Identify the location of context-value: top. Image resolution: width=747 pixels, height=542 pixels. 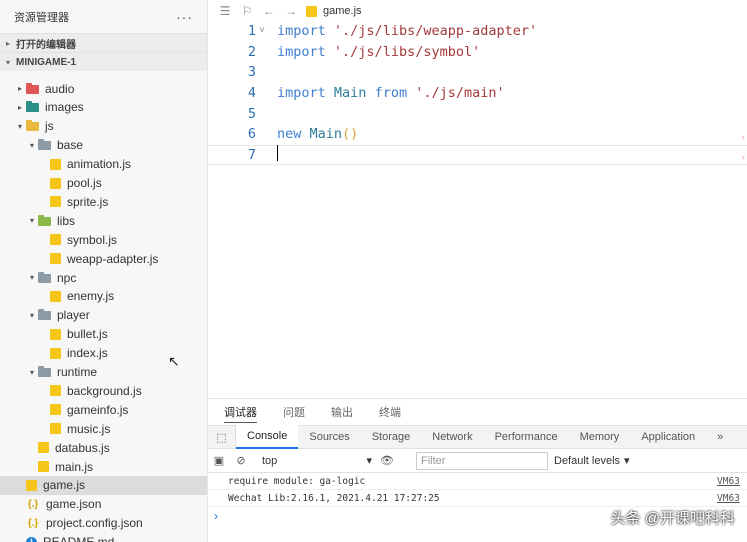
(270, 460).